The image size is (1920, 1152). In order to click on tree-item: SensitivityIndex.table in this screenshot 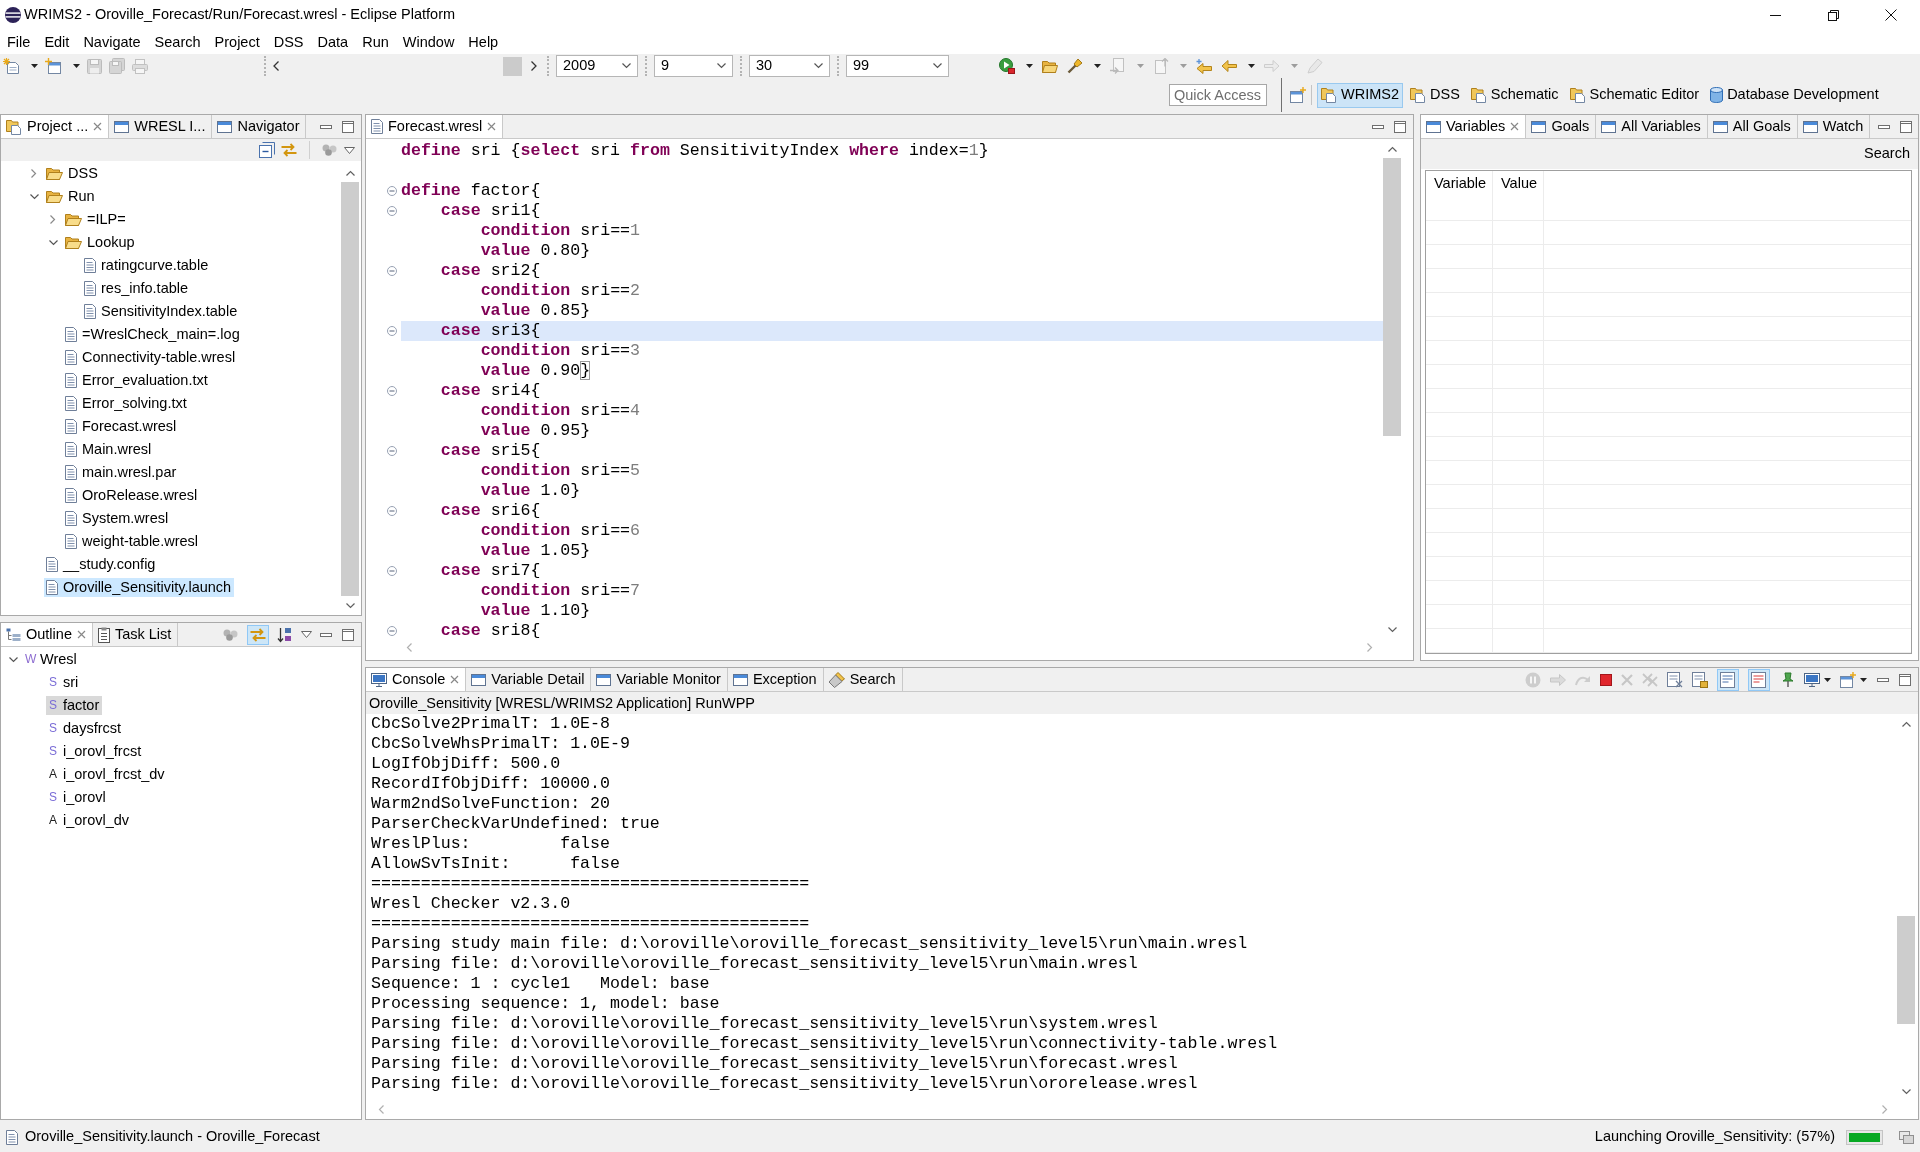, I will do `click(161, 311)`.